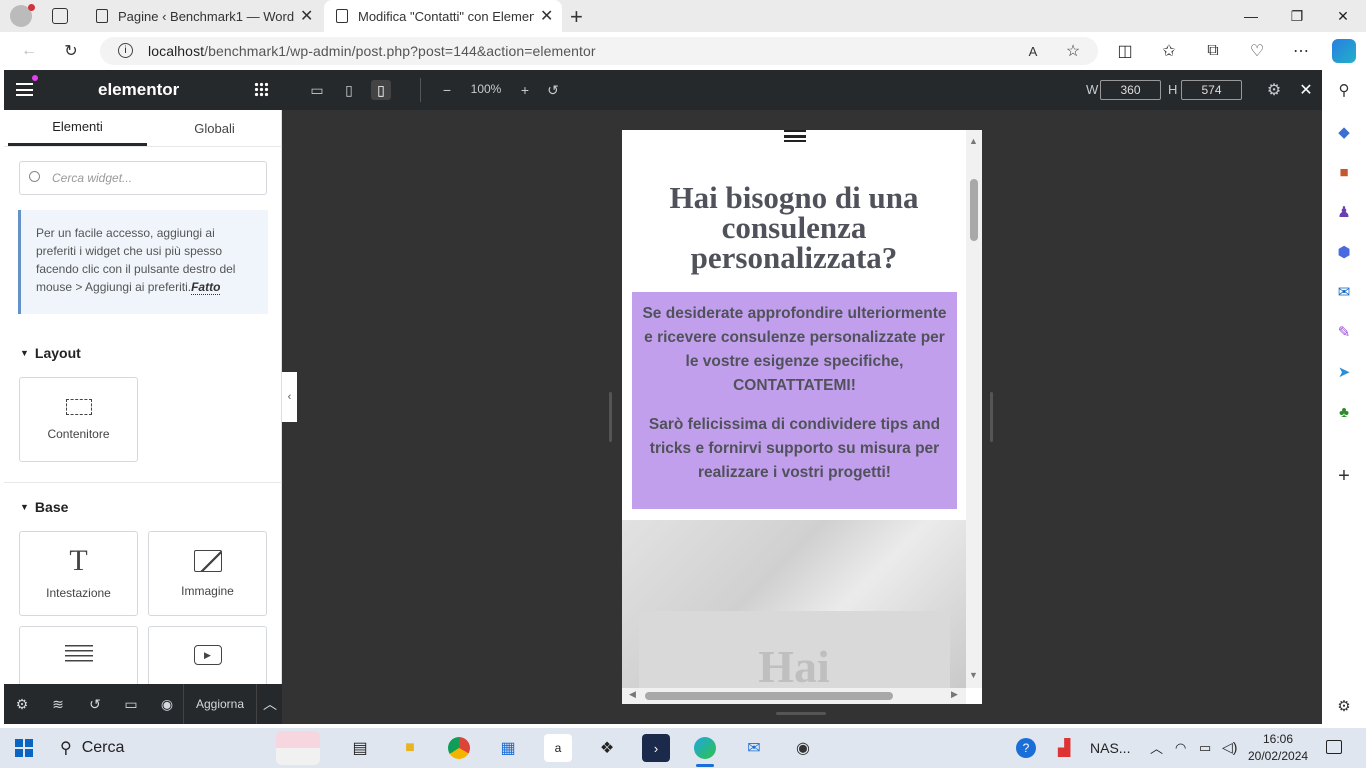  I want to click on more-icon: ⋯, so click(1301, 51).